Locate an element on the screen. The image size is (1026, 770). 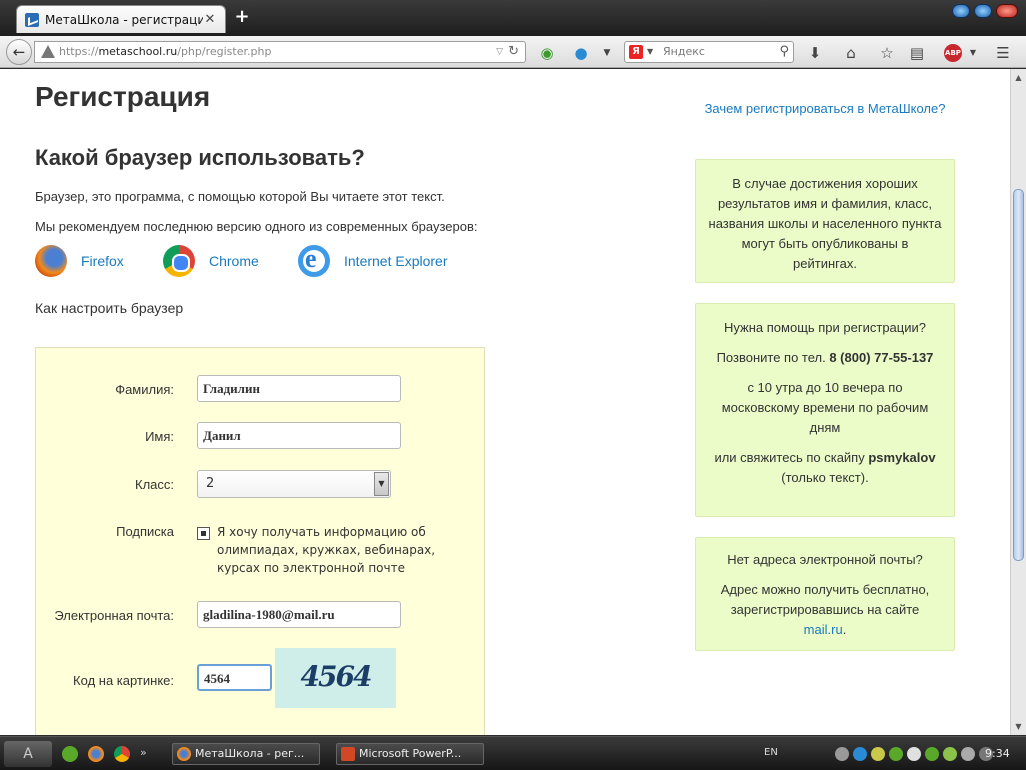
help-phone: 8 (800) 77-55-137 is located at coordinates (881, 357).